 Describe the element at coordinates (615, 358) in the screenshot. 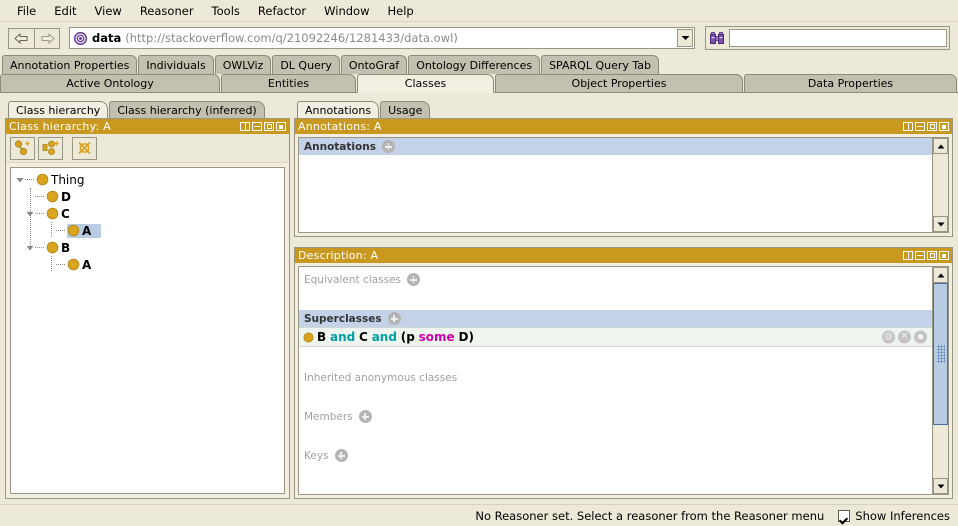

I see `superclasses-spacer` at that location.